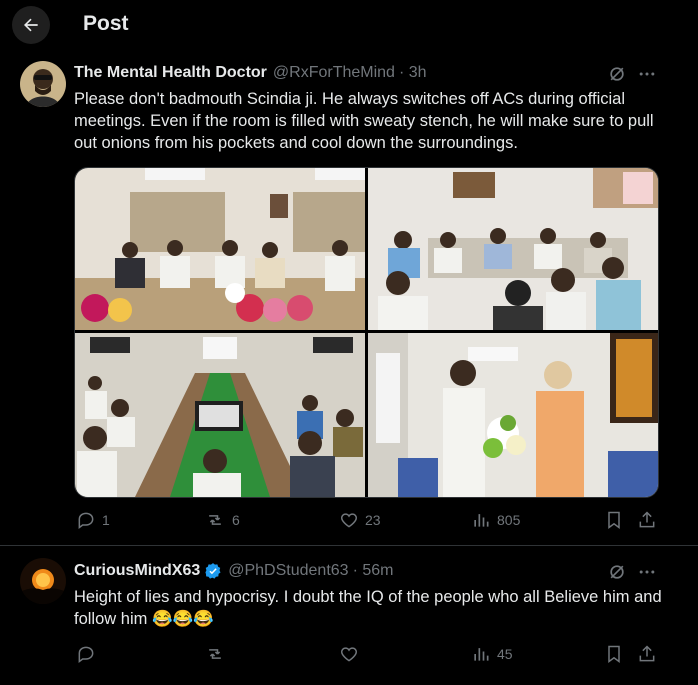 The image size is (698, 685). Describe the element at coordinates (106, 520) in the screenshot. I see `reply-count: 1` at that location.